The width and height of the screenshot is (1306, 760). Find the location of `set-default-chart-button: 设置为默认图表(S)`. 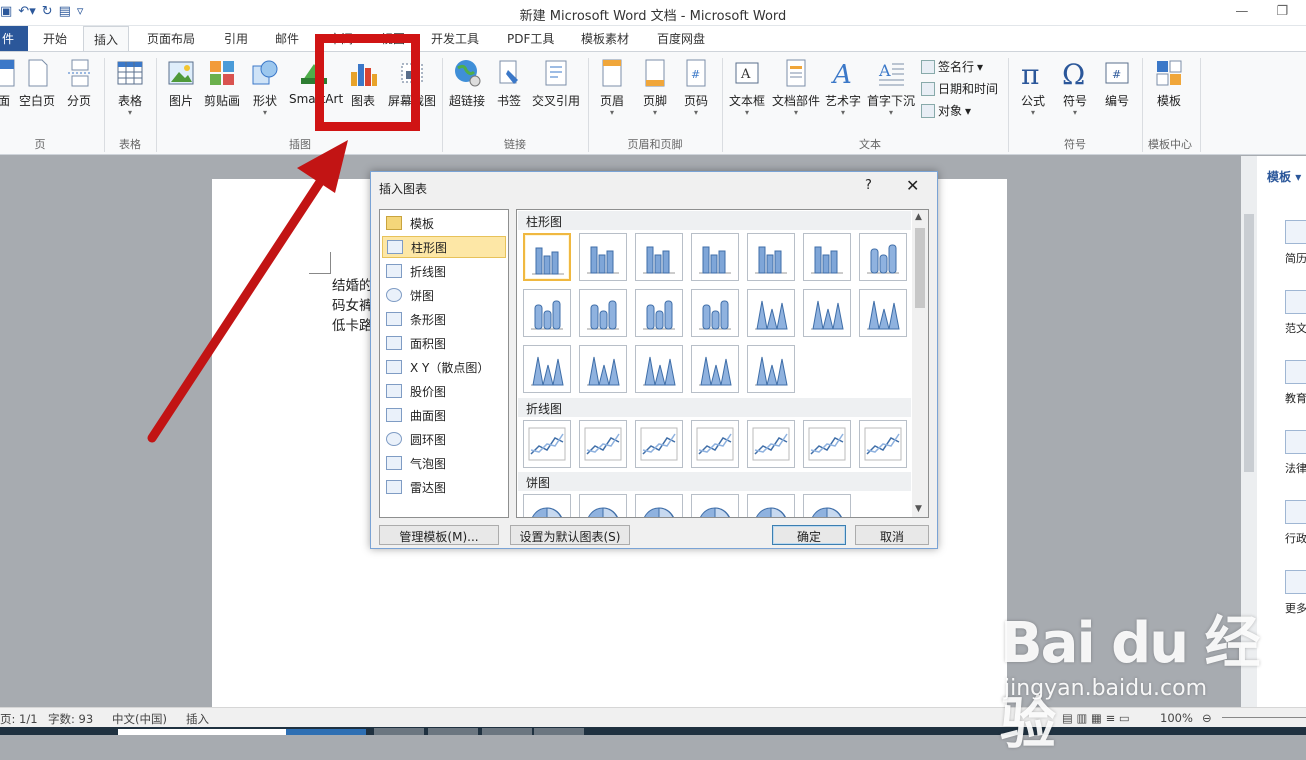

set-default-chart-button: 设置为默认图表(S) is located at coordinates (570, 535).